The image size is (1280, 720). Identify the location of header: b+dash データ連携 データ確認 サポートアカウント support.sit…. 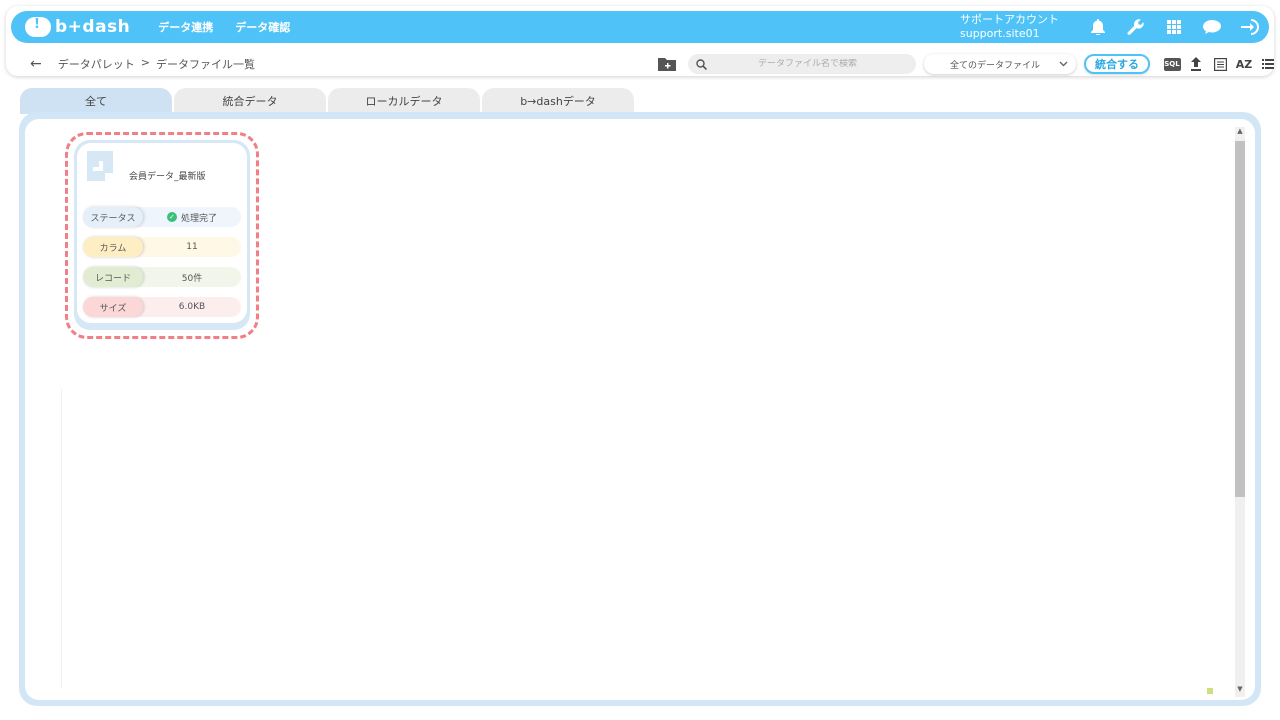
(640, 41).